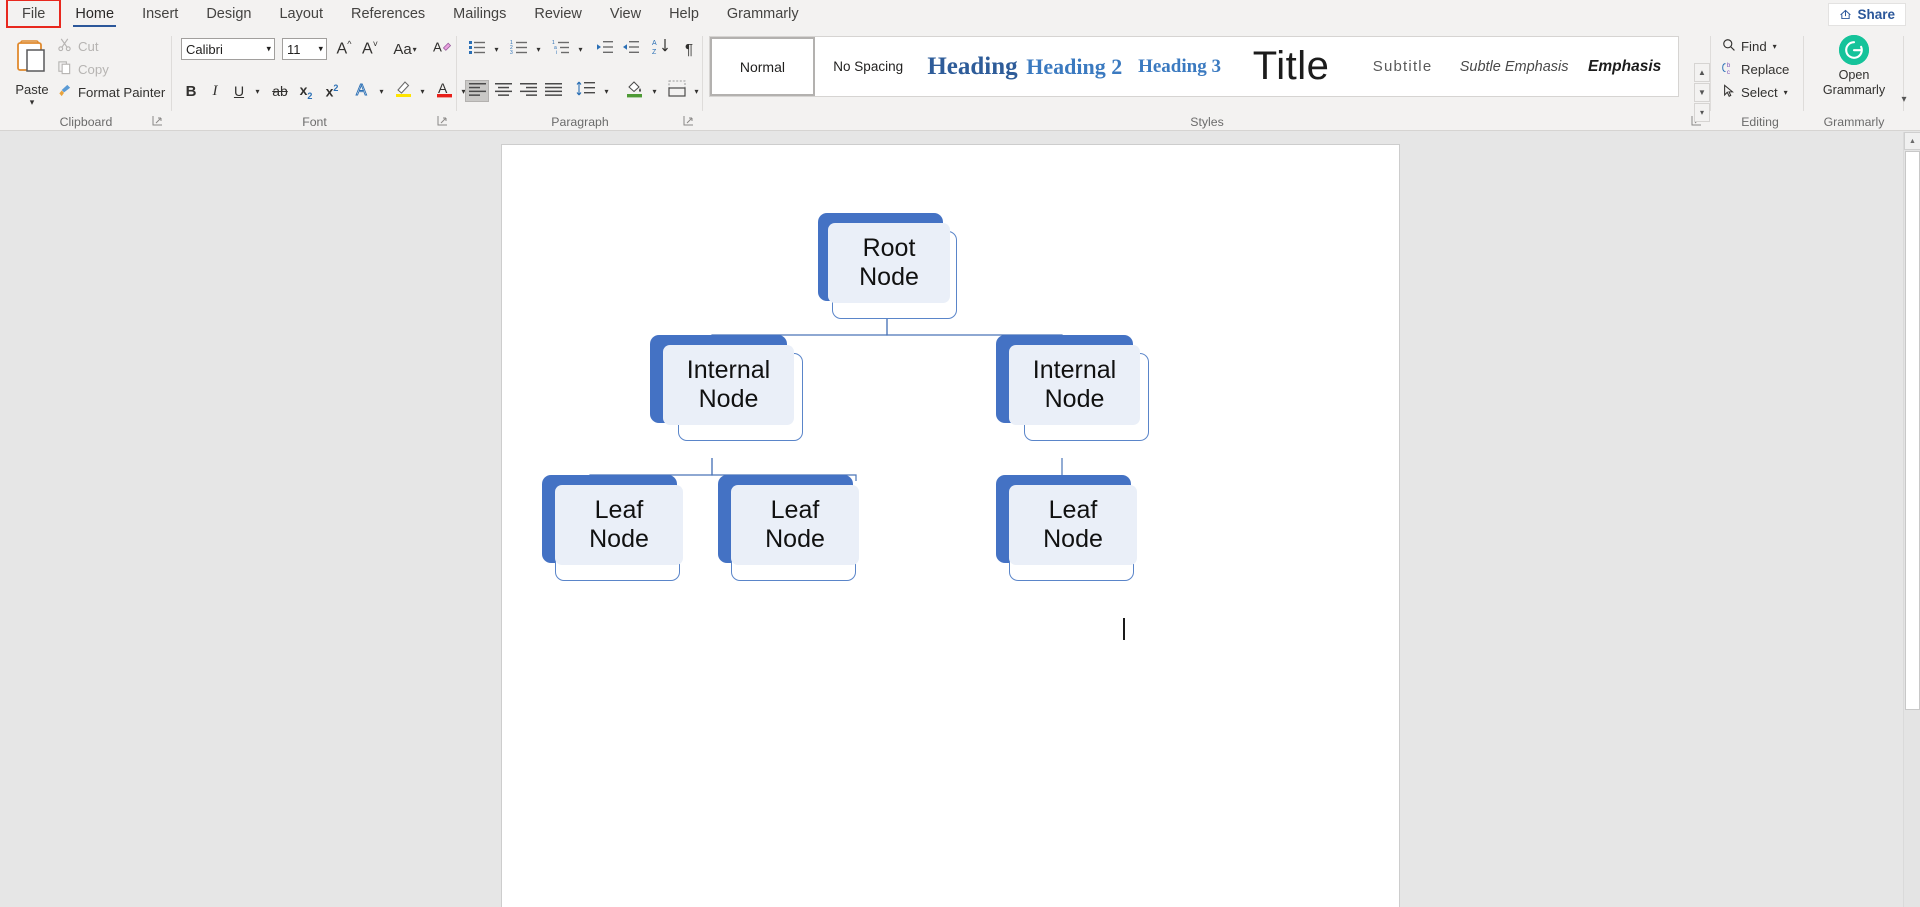 The width and height of the screenshot is (1920, 907). What do you see at coordinates (94, 14) in the screenshot?
I see `tab-home: Home` at bounding box center [94, 14].